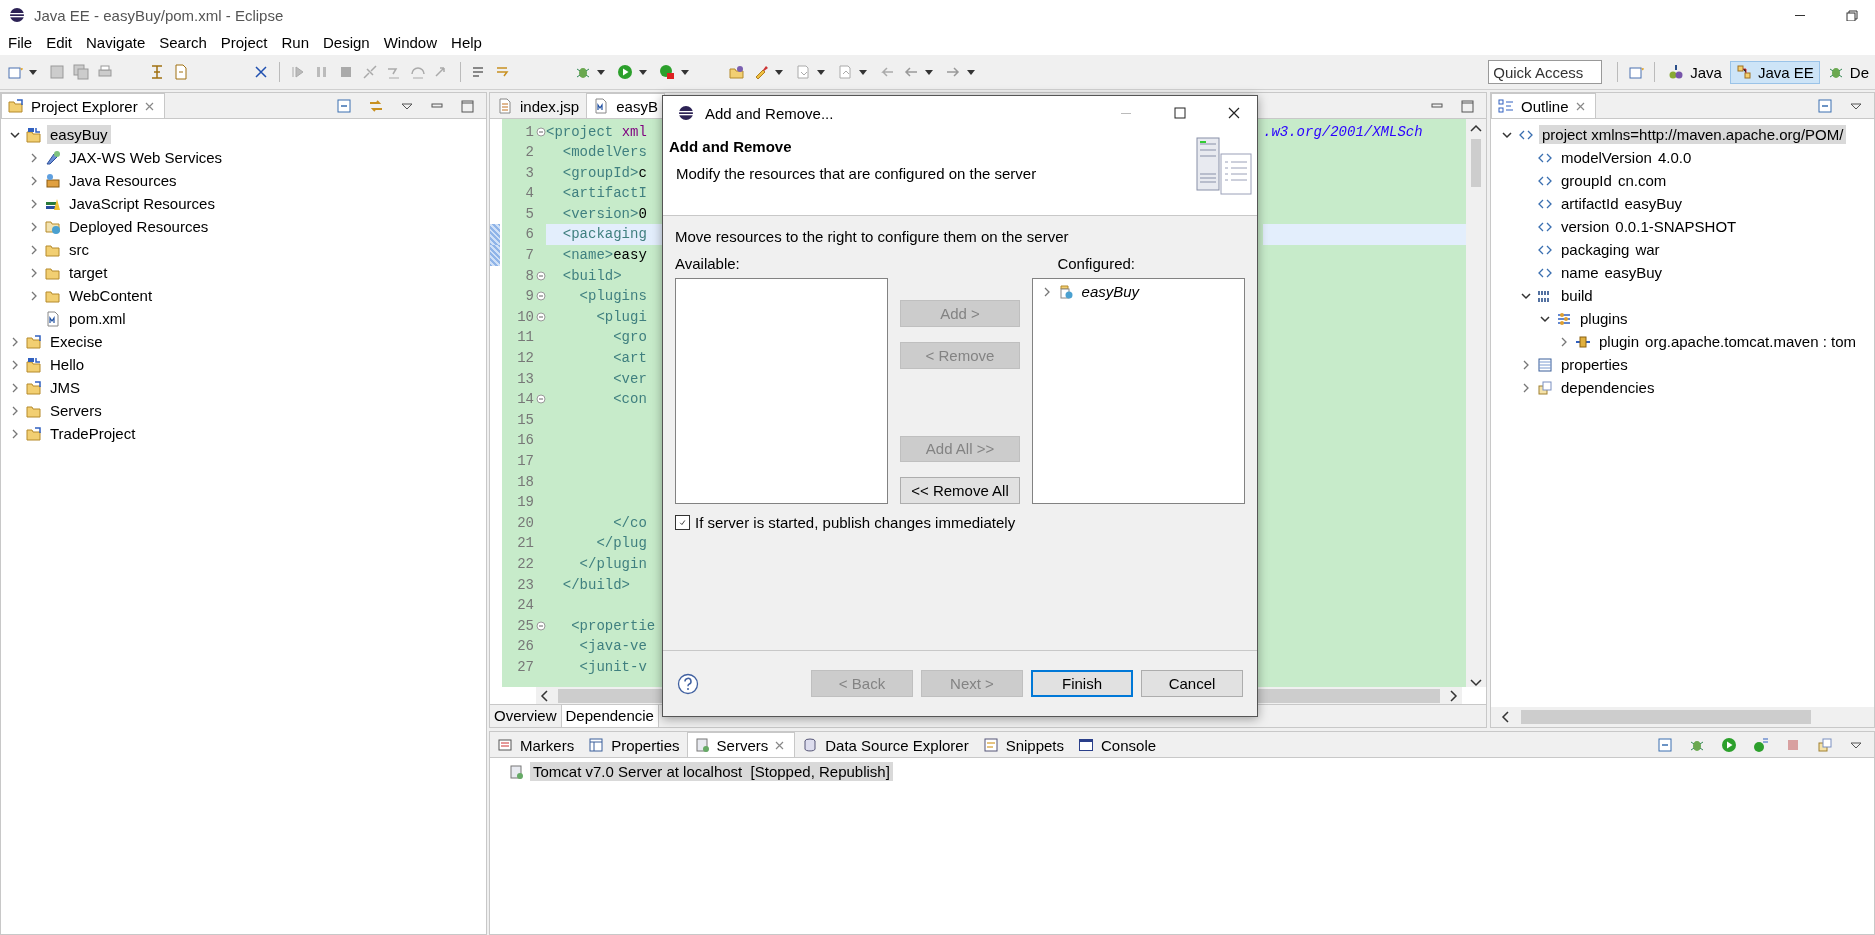 The height and width of the screenshot is (935, 1875). I want to click on menu-item: File, so click(20, 42).